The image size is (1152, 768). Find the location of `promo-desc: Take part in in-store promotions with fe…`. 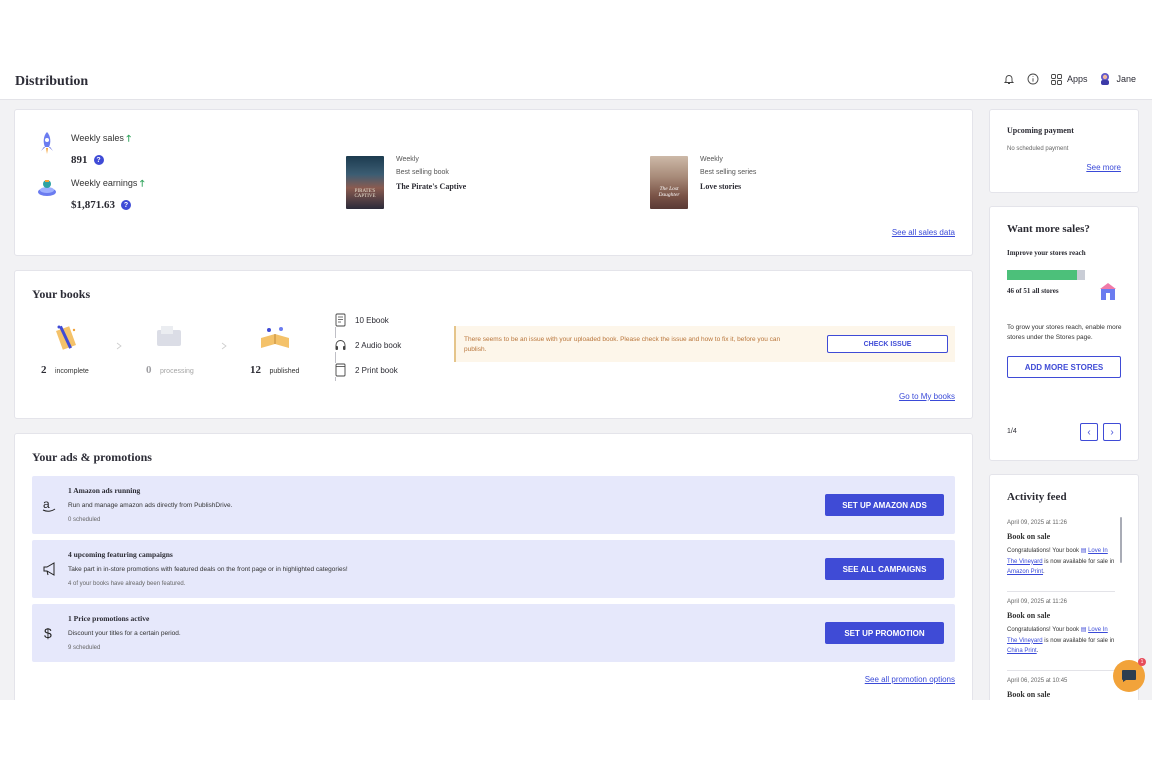

promo-desc: Take part in in-store promotions with fe… is located at coordinates (208, 569).